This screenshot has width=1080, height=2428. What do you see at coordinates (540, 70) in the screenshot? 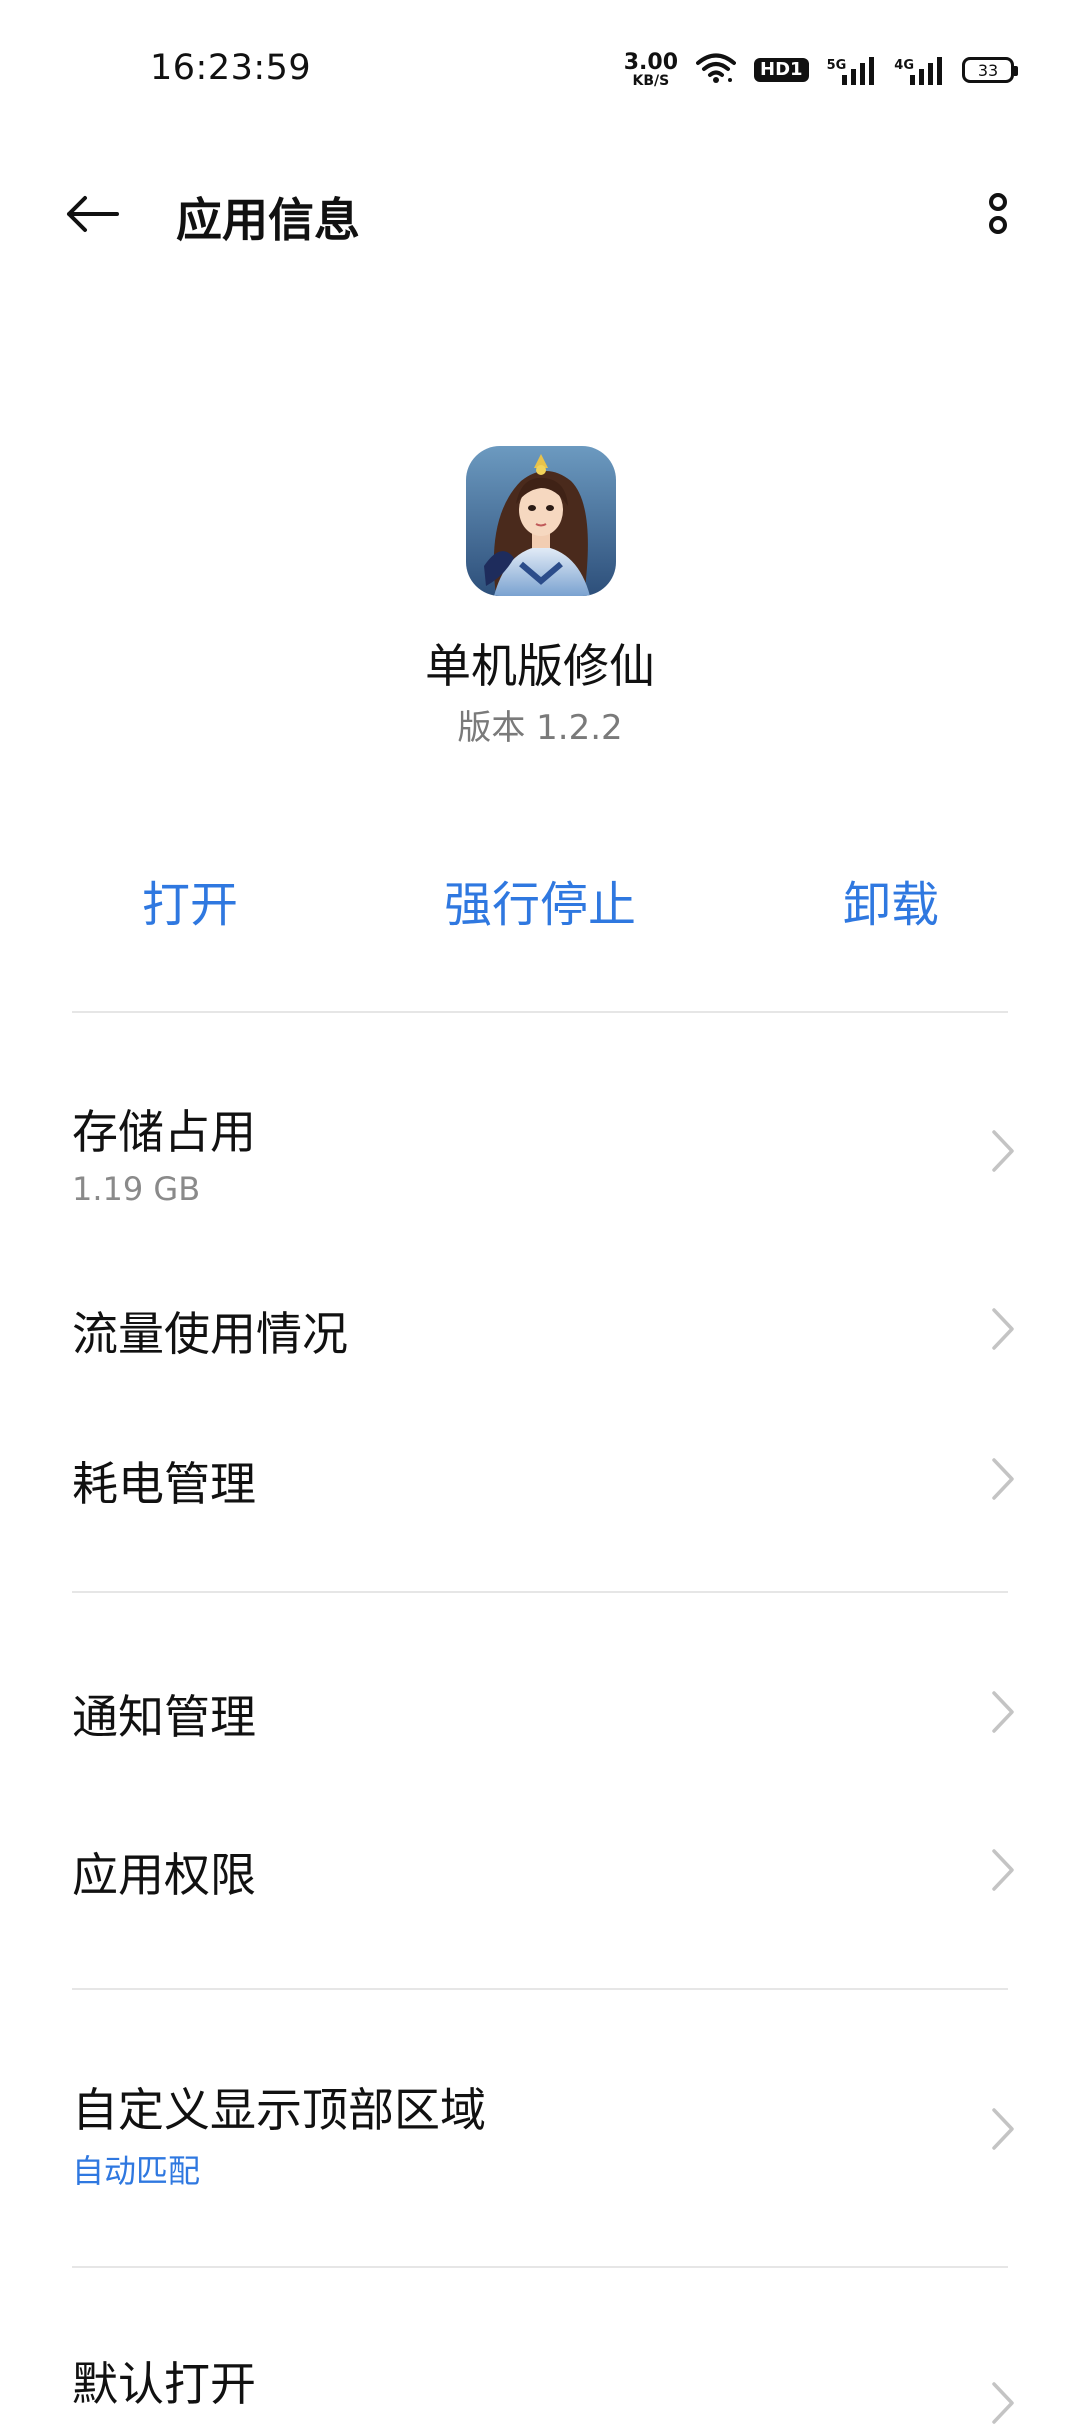
I see `status-bar: 16:23:59 3.00 KB/S HD1 5G 4G 33` at bounding box center [540, 70].